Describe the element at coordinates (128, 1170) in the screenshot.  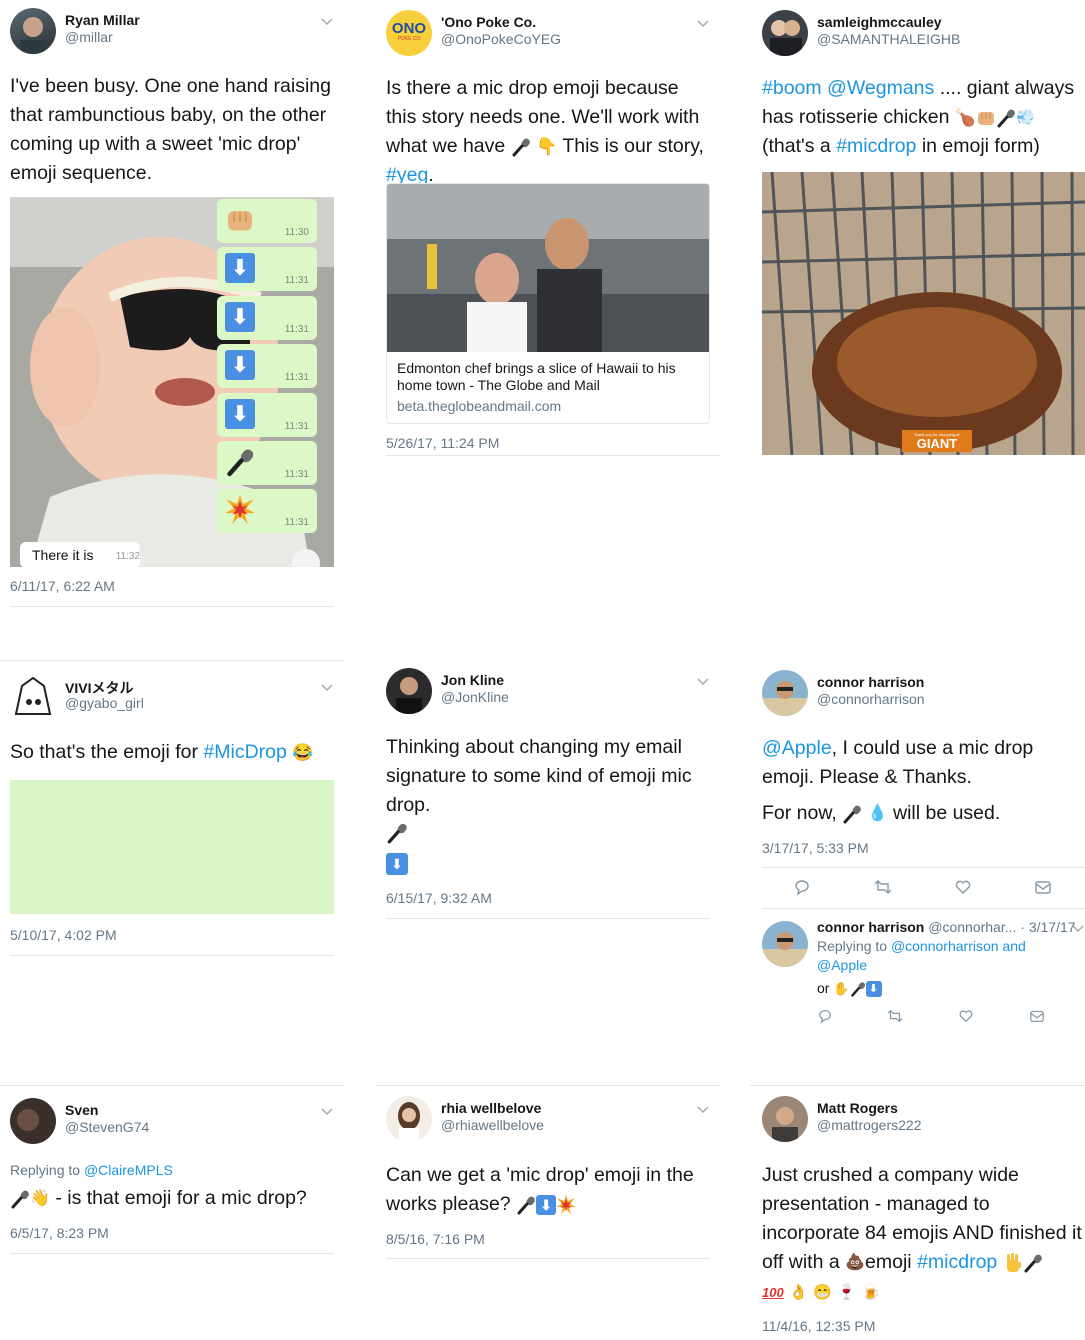
I see `replying-to-link: @ClaireMPLS` at that location.